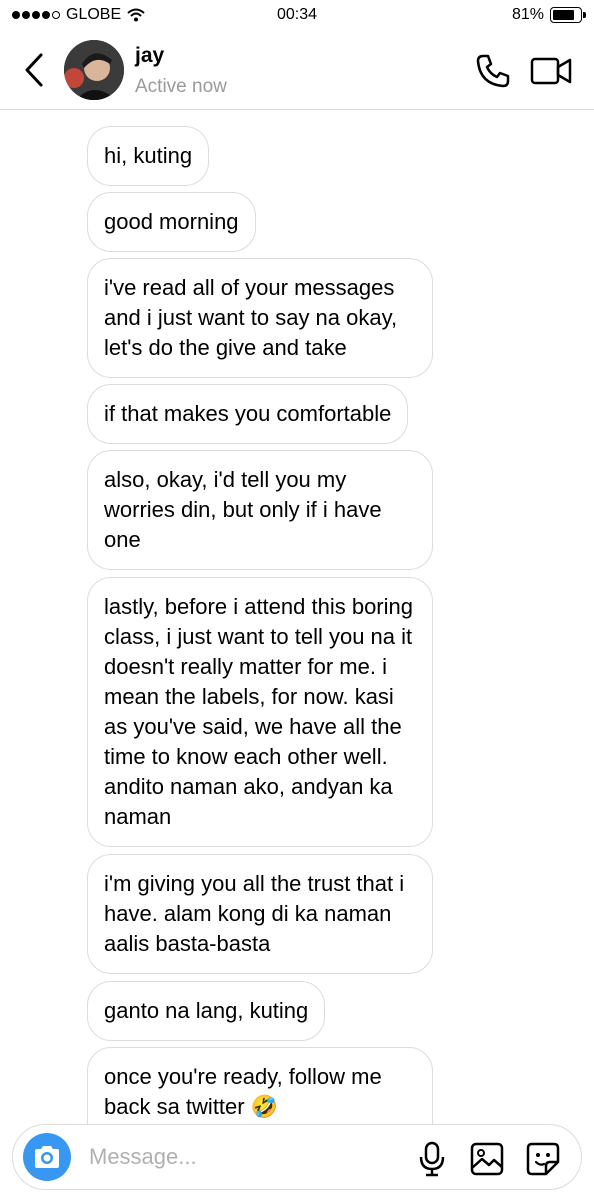 The height and width of the screenshot is (1200, 594). I want to click on contact-name: jay, so click(149, 56).